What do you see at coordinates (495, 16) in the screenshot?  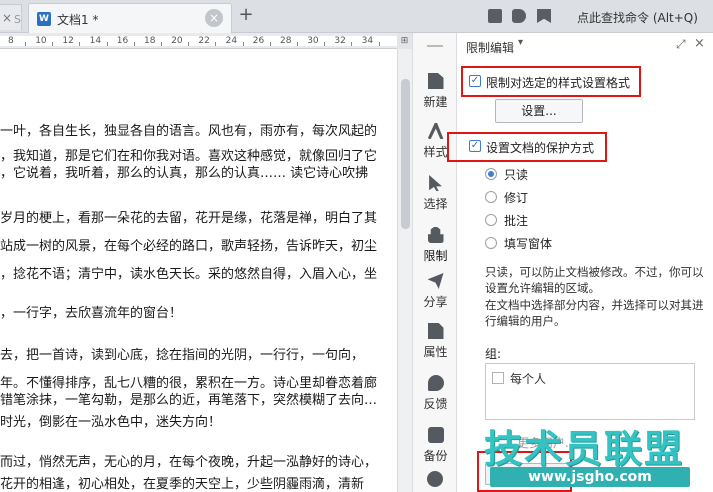 I see `skin-icon` at bounding box center [495, 16].